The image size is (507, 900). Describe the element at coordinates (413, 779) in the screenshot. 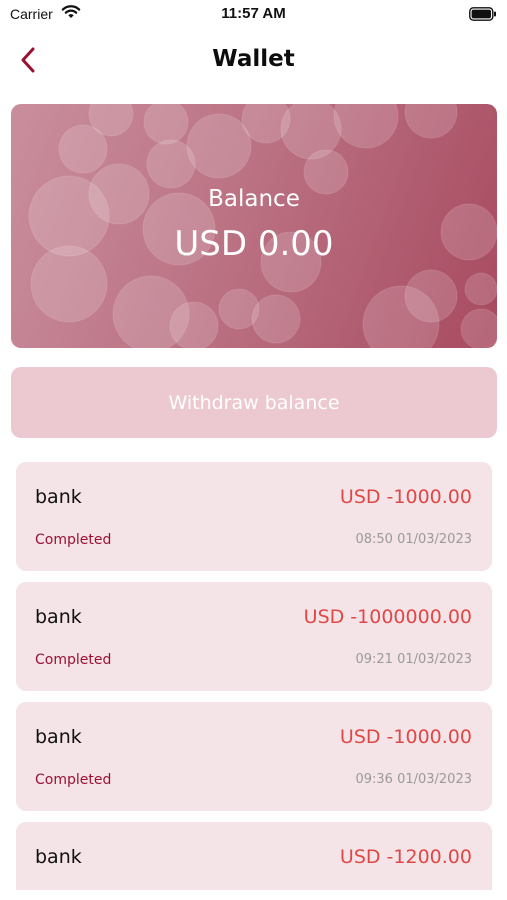

I see `transaction-date: 09:36 01/03/2023` at that location.